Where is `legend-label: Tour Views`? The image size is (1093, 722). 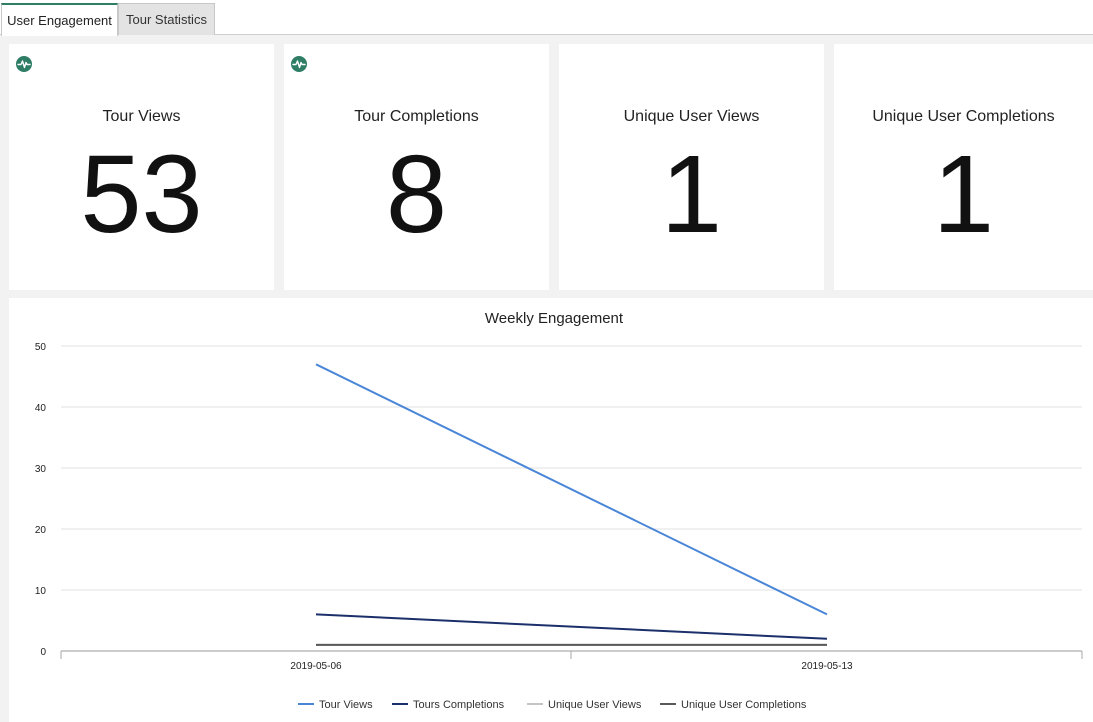 legend-label: Tour Views is located at coordinates (346, 705).